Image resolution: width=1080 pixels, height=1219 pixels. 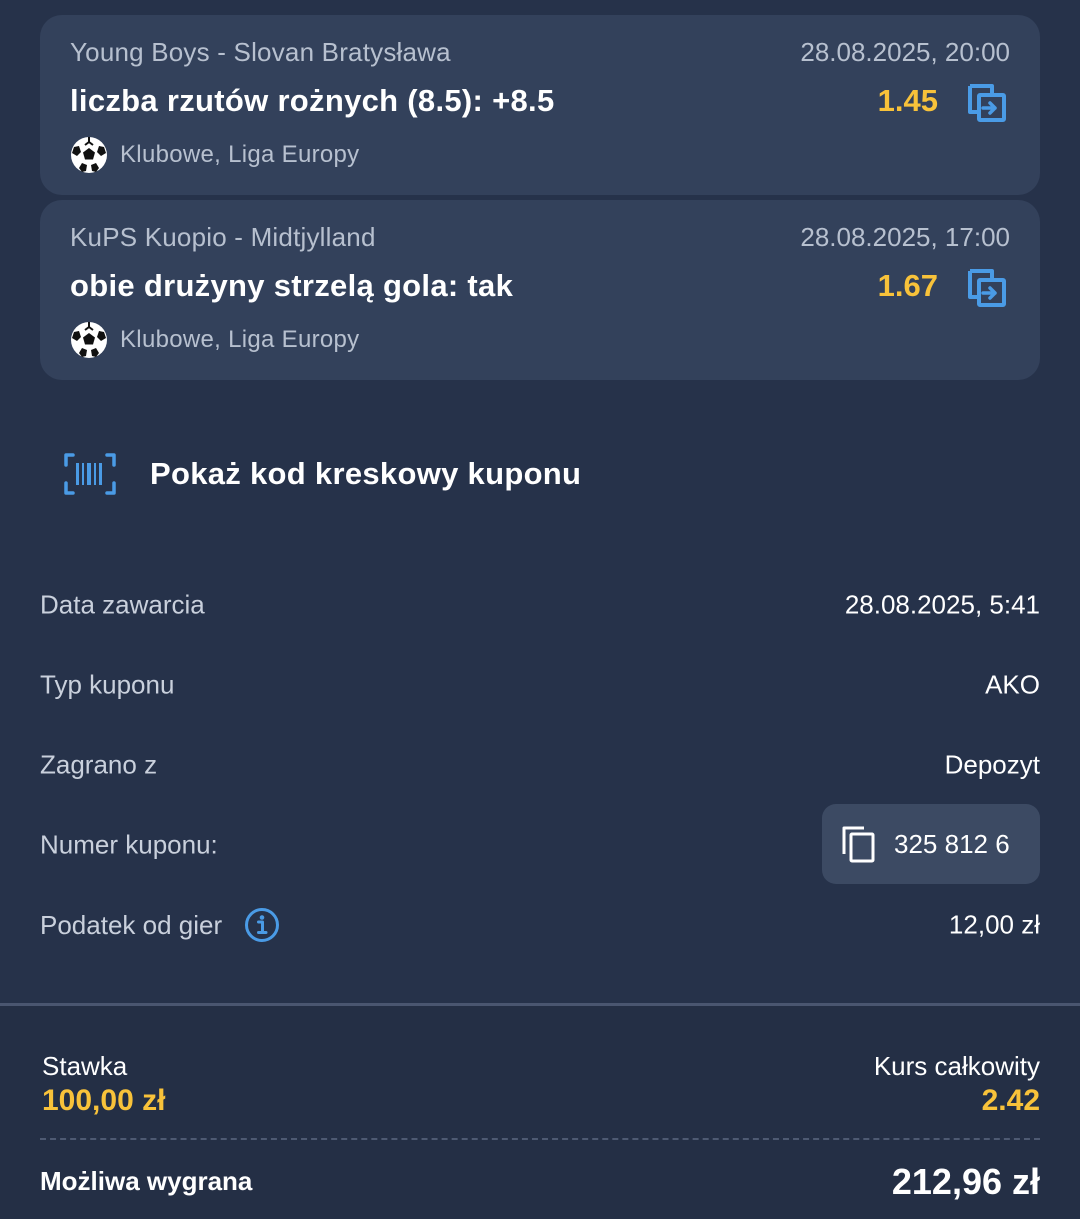 I want to click on tax-label-group: Podatek od gier, so click(x=160, y=925).